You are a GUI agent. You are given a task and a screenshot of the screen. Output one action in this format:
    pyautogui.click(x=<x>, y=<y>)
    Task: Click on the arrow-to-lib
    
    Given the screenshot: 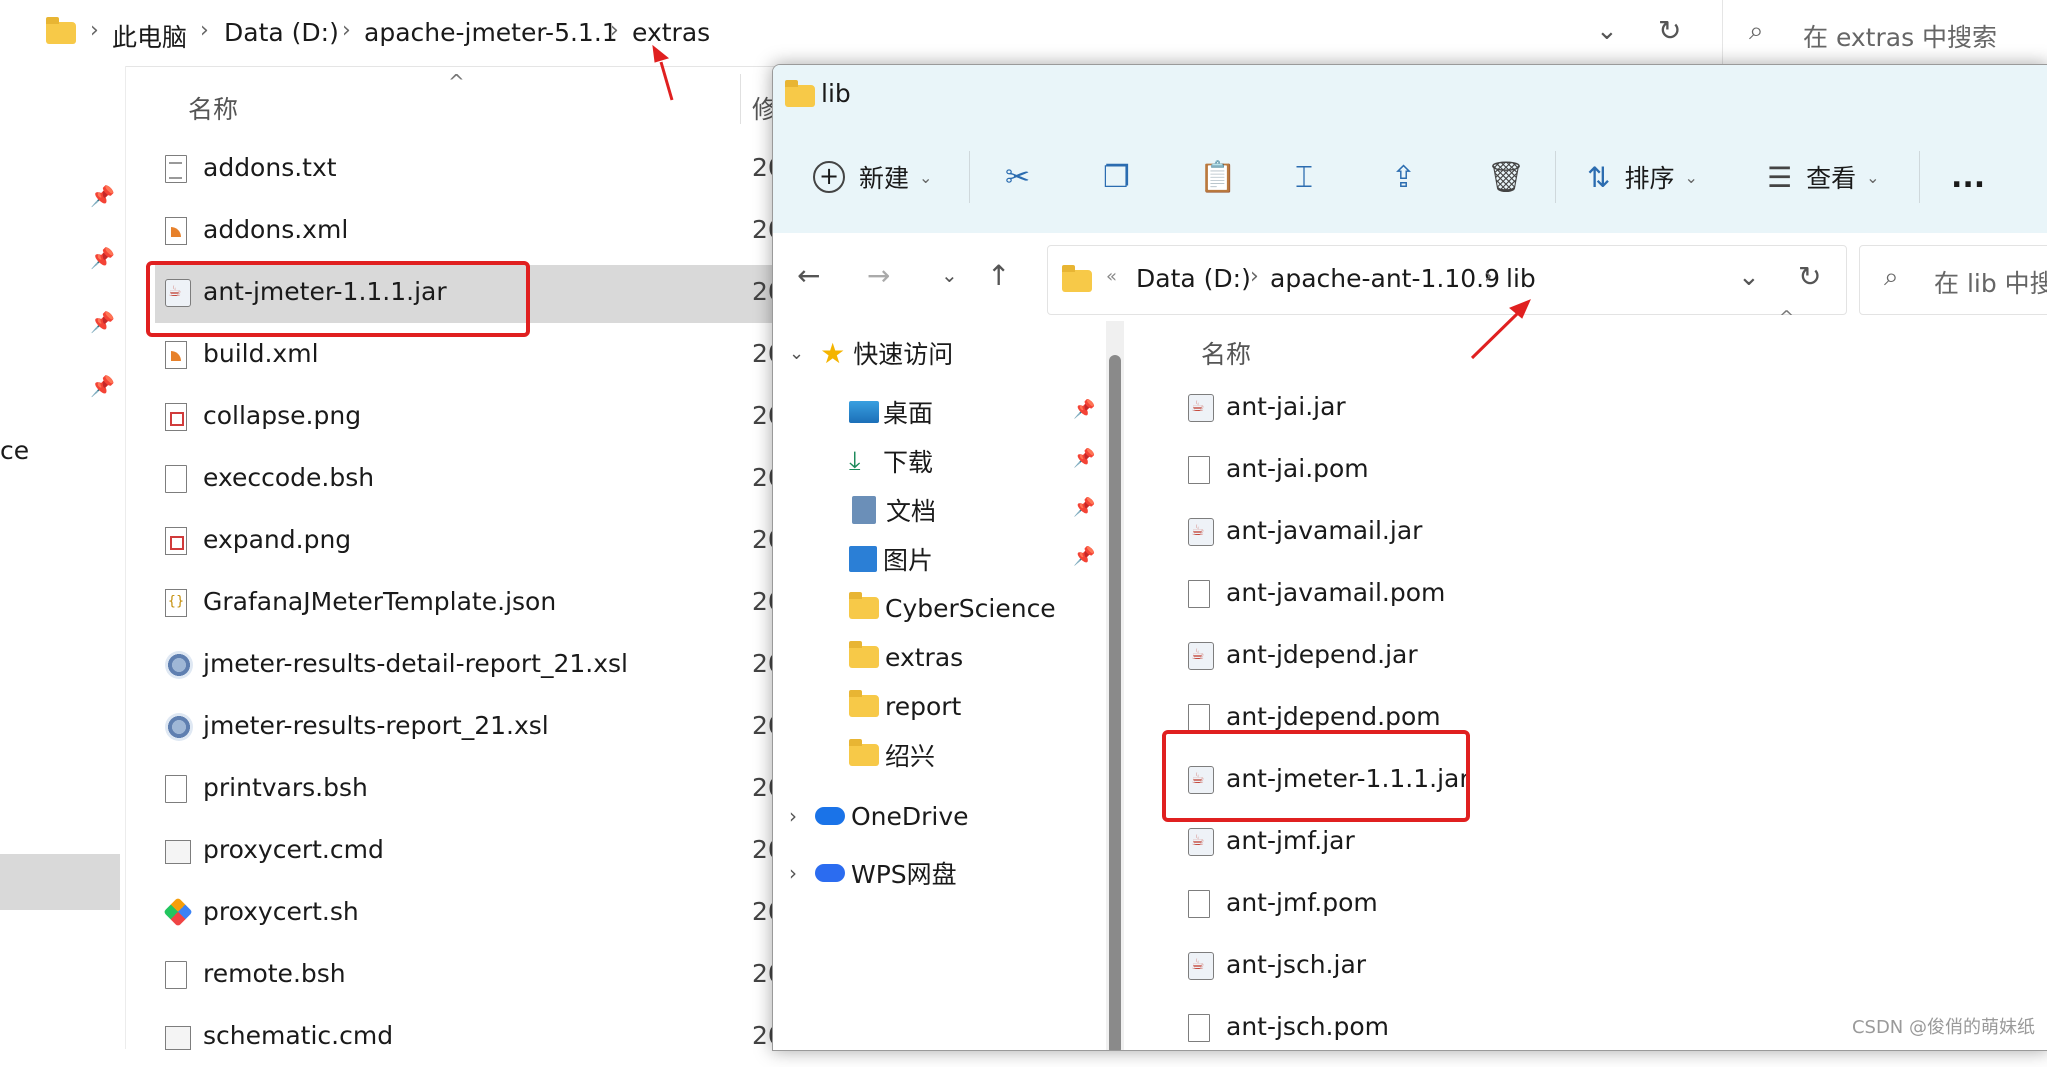 What is the action you would take?
    pyautogui.click(x=1500, y=329)
    